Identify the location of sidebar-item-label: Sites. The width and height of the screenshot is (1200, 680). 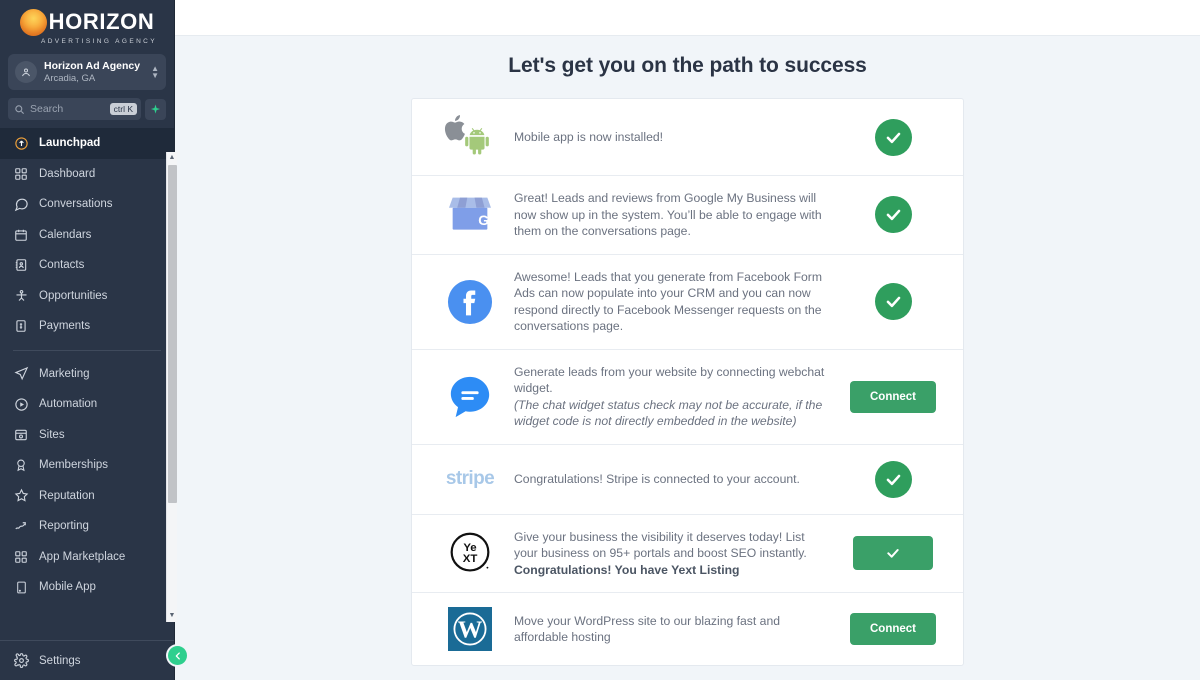
(52, 434).